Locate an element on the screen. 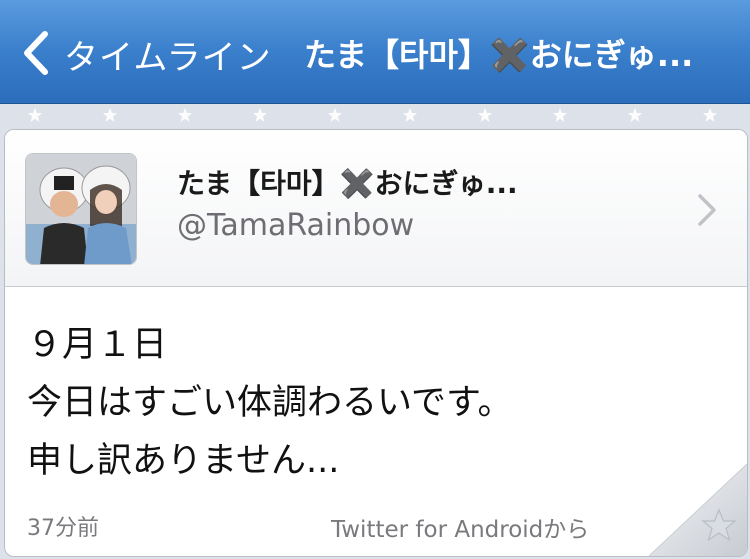 This screenshot has height=559, width=750. avatar-photo is located at coordinates (81, 209).